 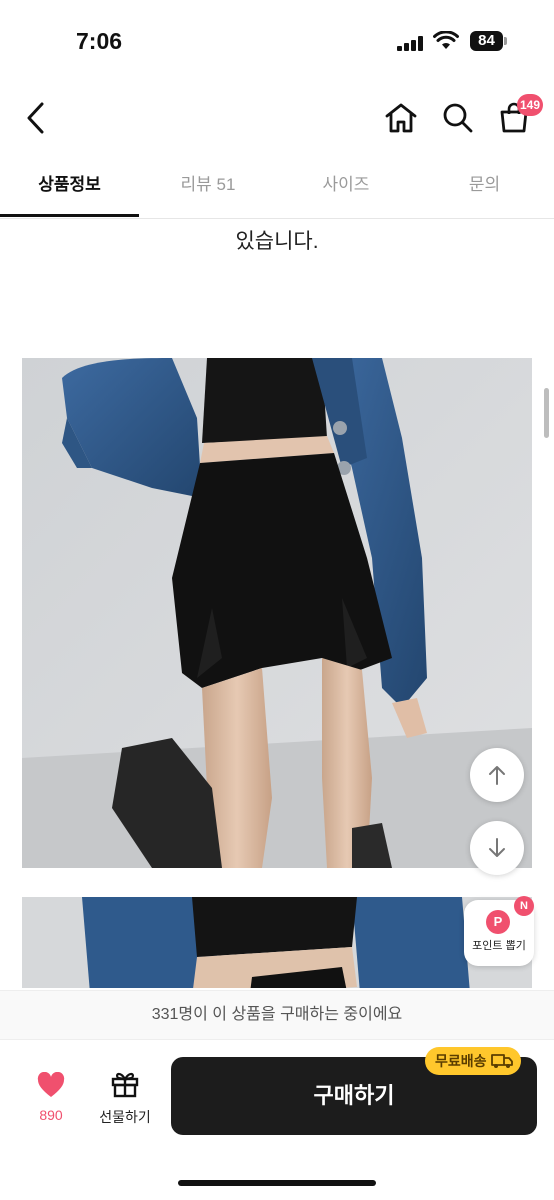 I want to click on home-indicator, so click(x=277, y=1183).